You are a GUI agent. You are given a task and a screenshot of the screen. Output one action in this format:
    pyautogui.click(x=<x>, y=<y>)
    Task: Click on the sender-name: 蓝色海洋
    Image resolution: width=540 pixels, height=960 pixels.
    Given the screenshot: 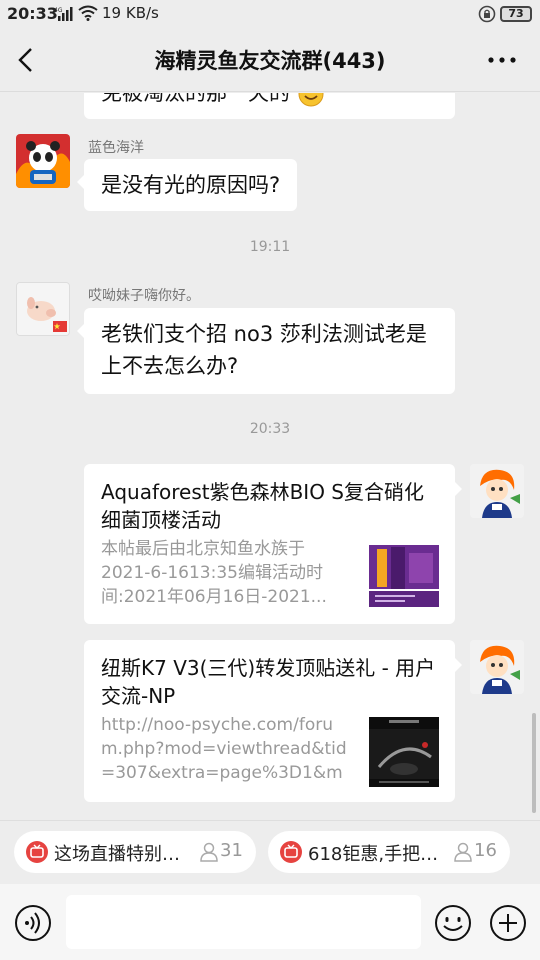 What is the action you would take?
    pyautogui.click(x=116, y=148)
    